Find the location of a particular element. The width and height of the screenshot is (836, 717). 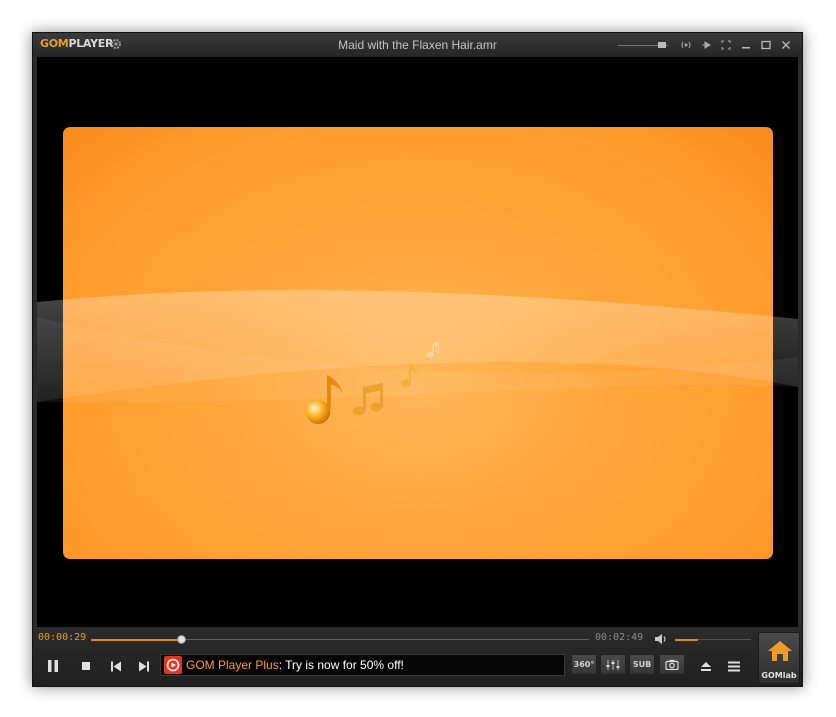

stop-button is located at coordinates (86, 666).